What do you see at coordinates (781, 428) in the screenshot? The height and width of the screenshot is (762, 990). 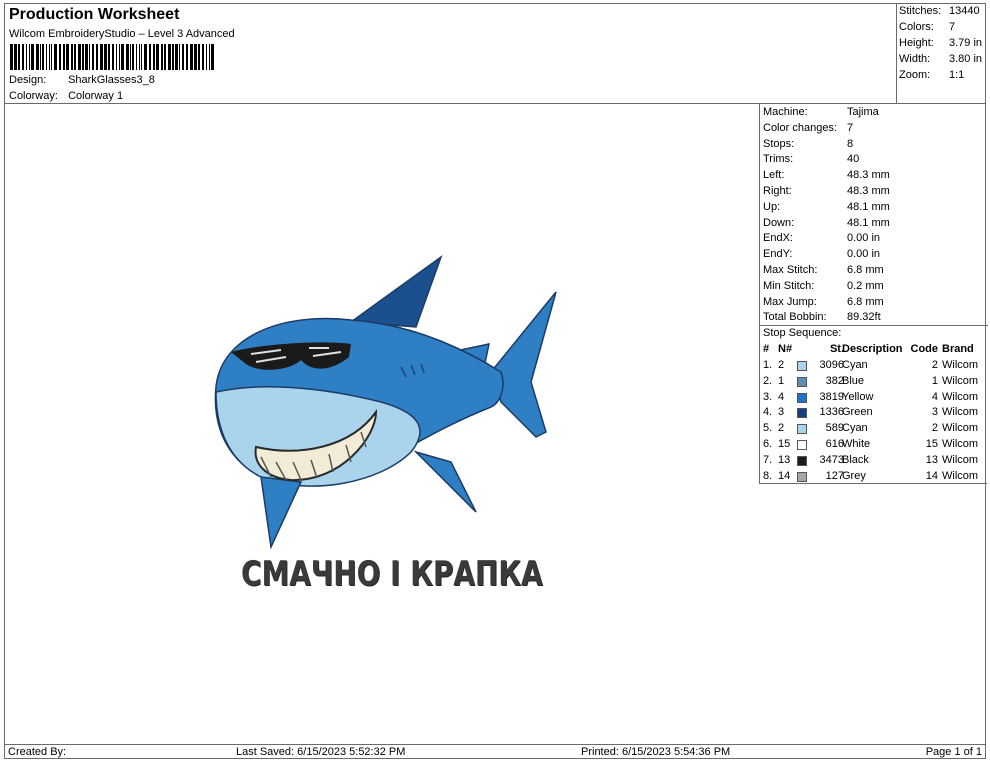 I see `row-needle: 2` at bounding box center [781, 428].